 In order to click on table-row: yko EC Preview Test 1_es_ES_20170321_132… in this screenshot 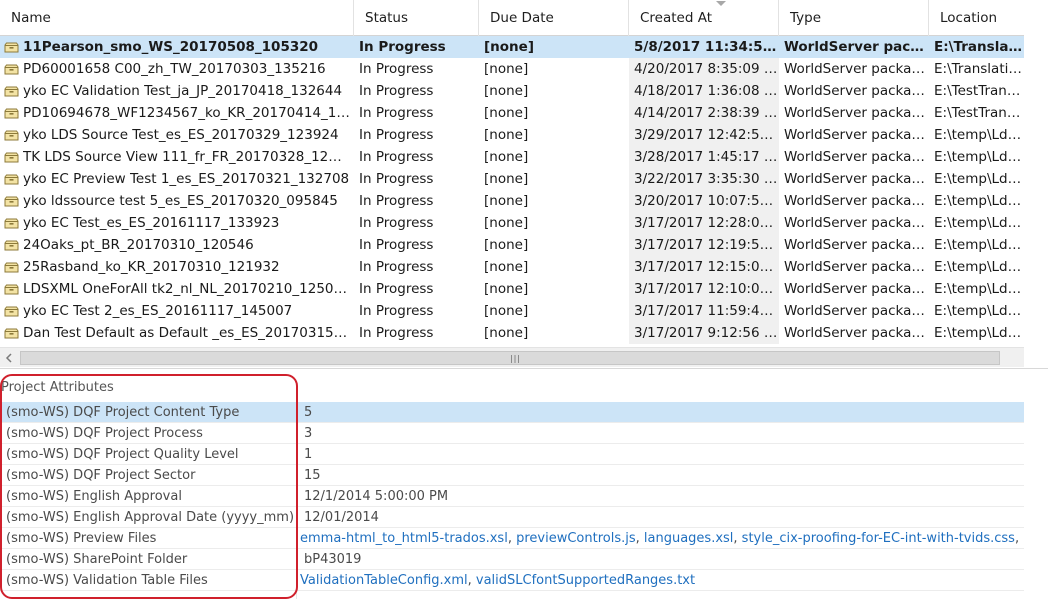, I will do `click(512, 179)`.